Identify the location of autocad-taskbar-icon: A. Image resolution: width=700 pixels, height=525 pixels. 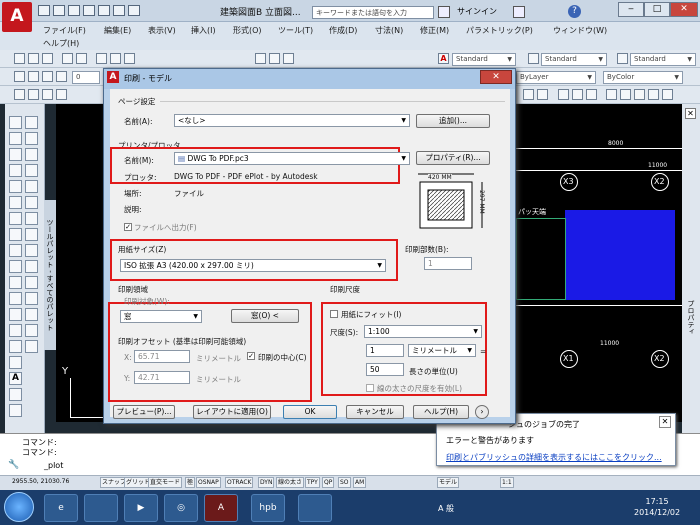
(221, 508).